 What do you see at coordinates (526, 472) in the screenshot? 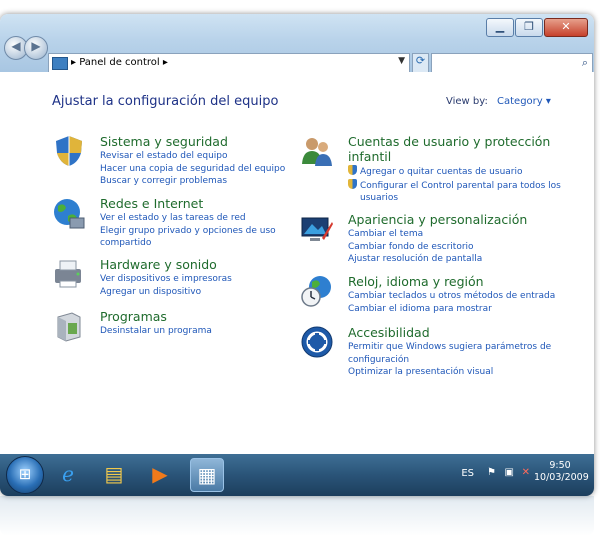
I see `volume-muted-icon: ✕` at bounding box center [526, 472].